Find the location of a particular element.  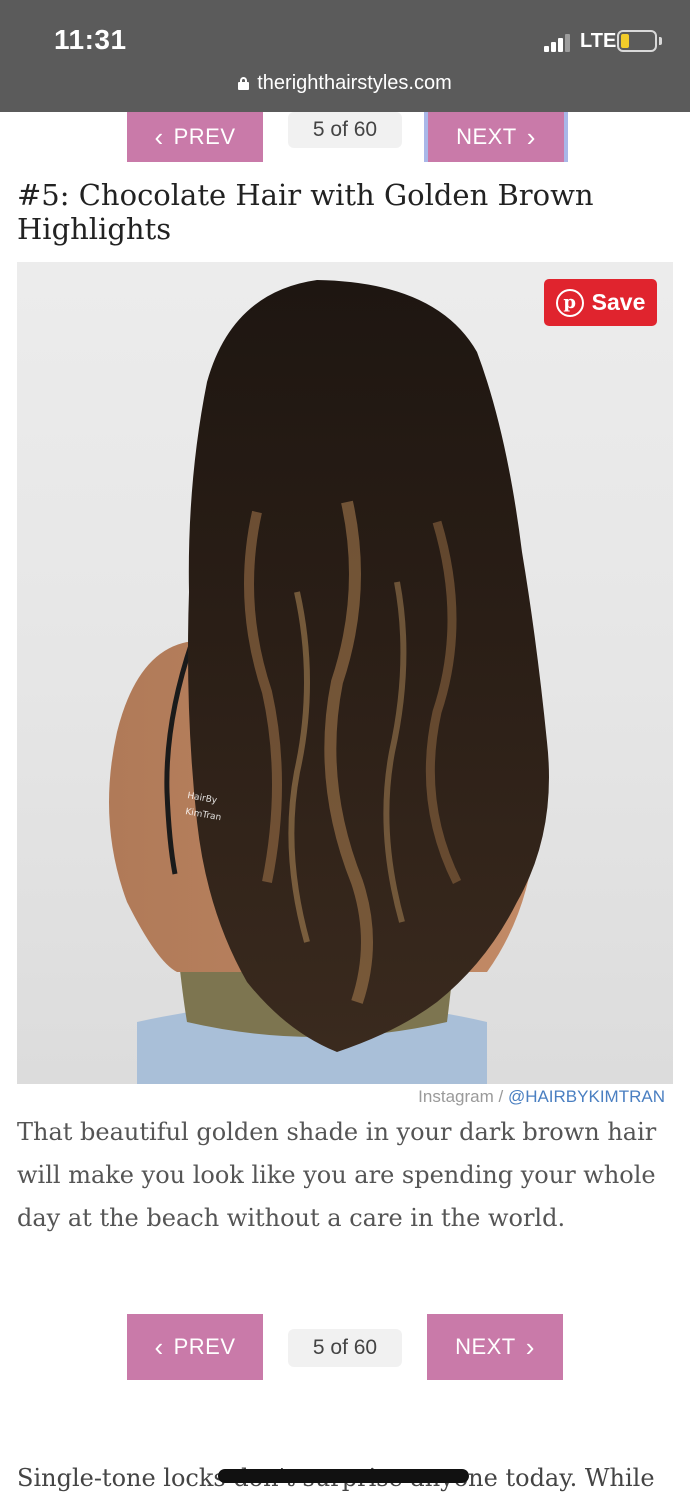

pinterest-save-button: p Save is located at coordinates (600, 302).